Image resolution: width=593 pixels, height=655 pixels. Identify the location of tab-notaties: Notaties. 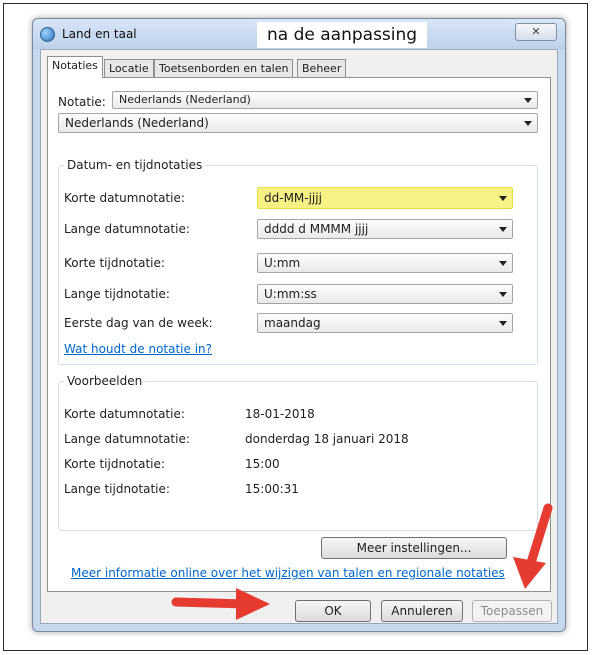
(75, 67).